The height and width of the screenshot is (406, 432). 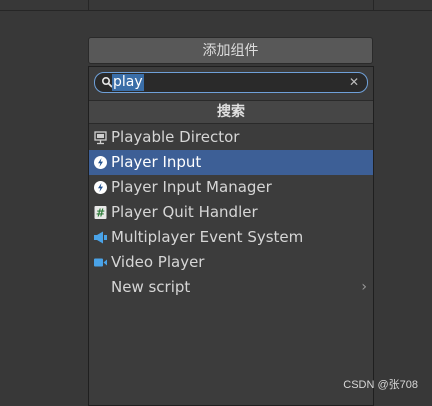 I want to click on list-item-video-player: Video Player, so click(x=231, y=262).